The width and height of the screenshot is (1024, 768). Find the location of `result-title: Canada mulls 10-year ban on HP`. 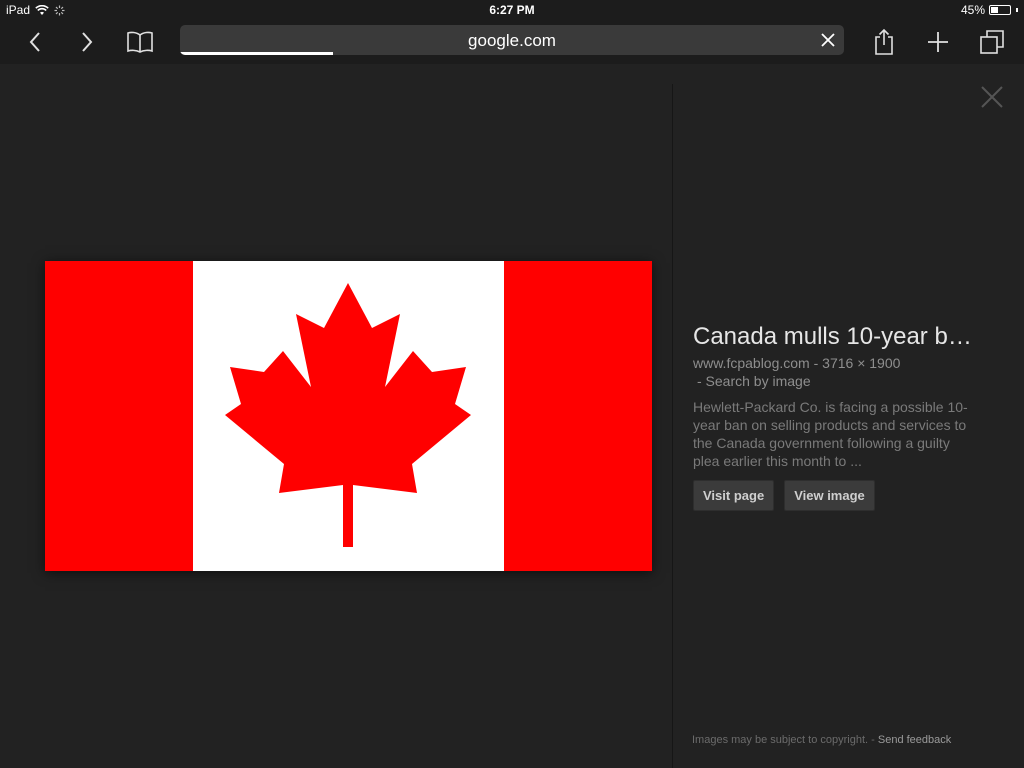

result-title: Canada mulls 10-year ban on HP is located at coordinates (835, 337).